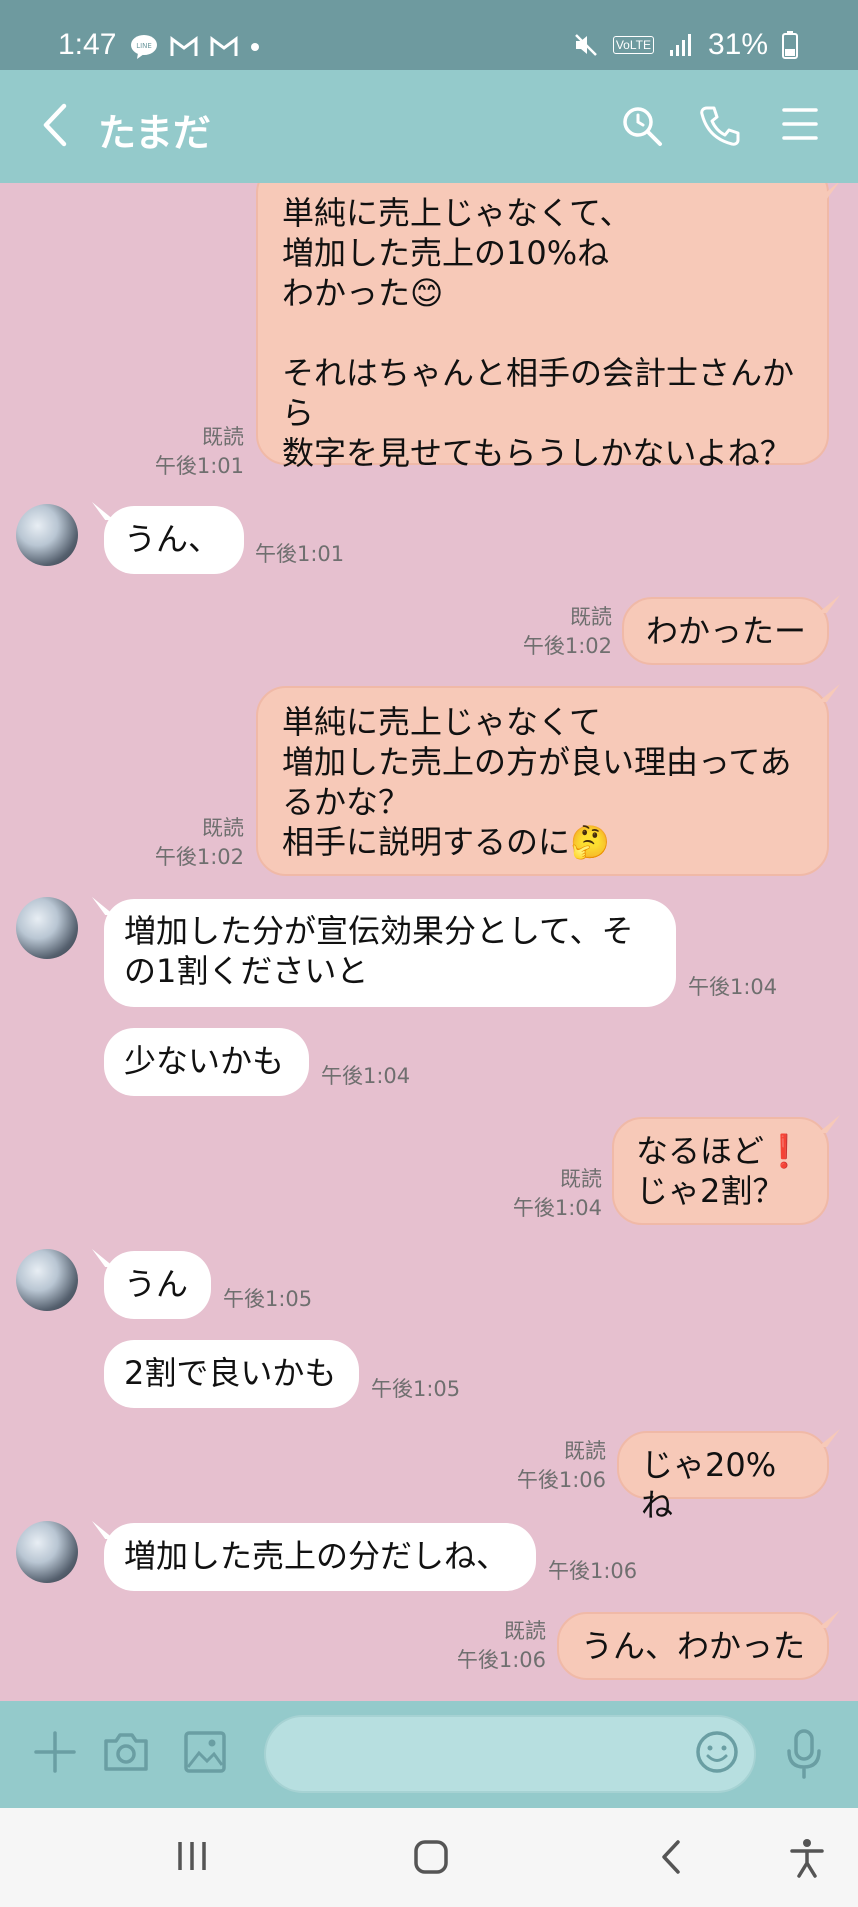 The height and width of the screenshot is (1907, 858). Describe the element at coordinates (737, 44) in the screenshot. I see `battery-percent: 31%` at that location.